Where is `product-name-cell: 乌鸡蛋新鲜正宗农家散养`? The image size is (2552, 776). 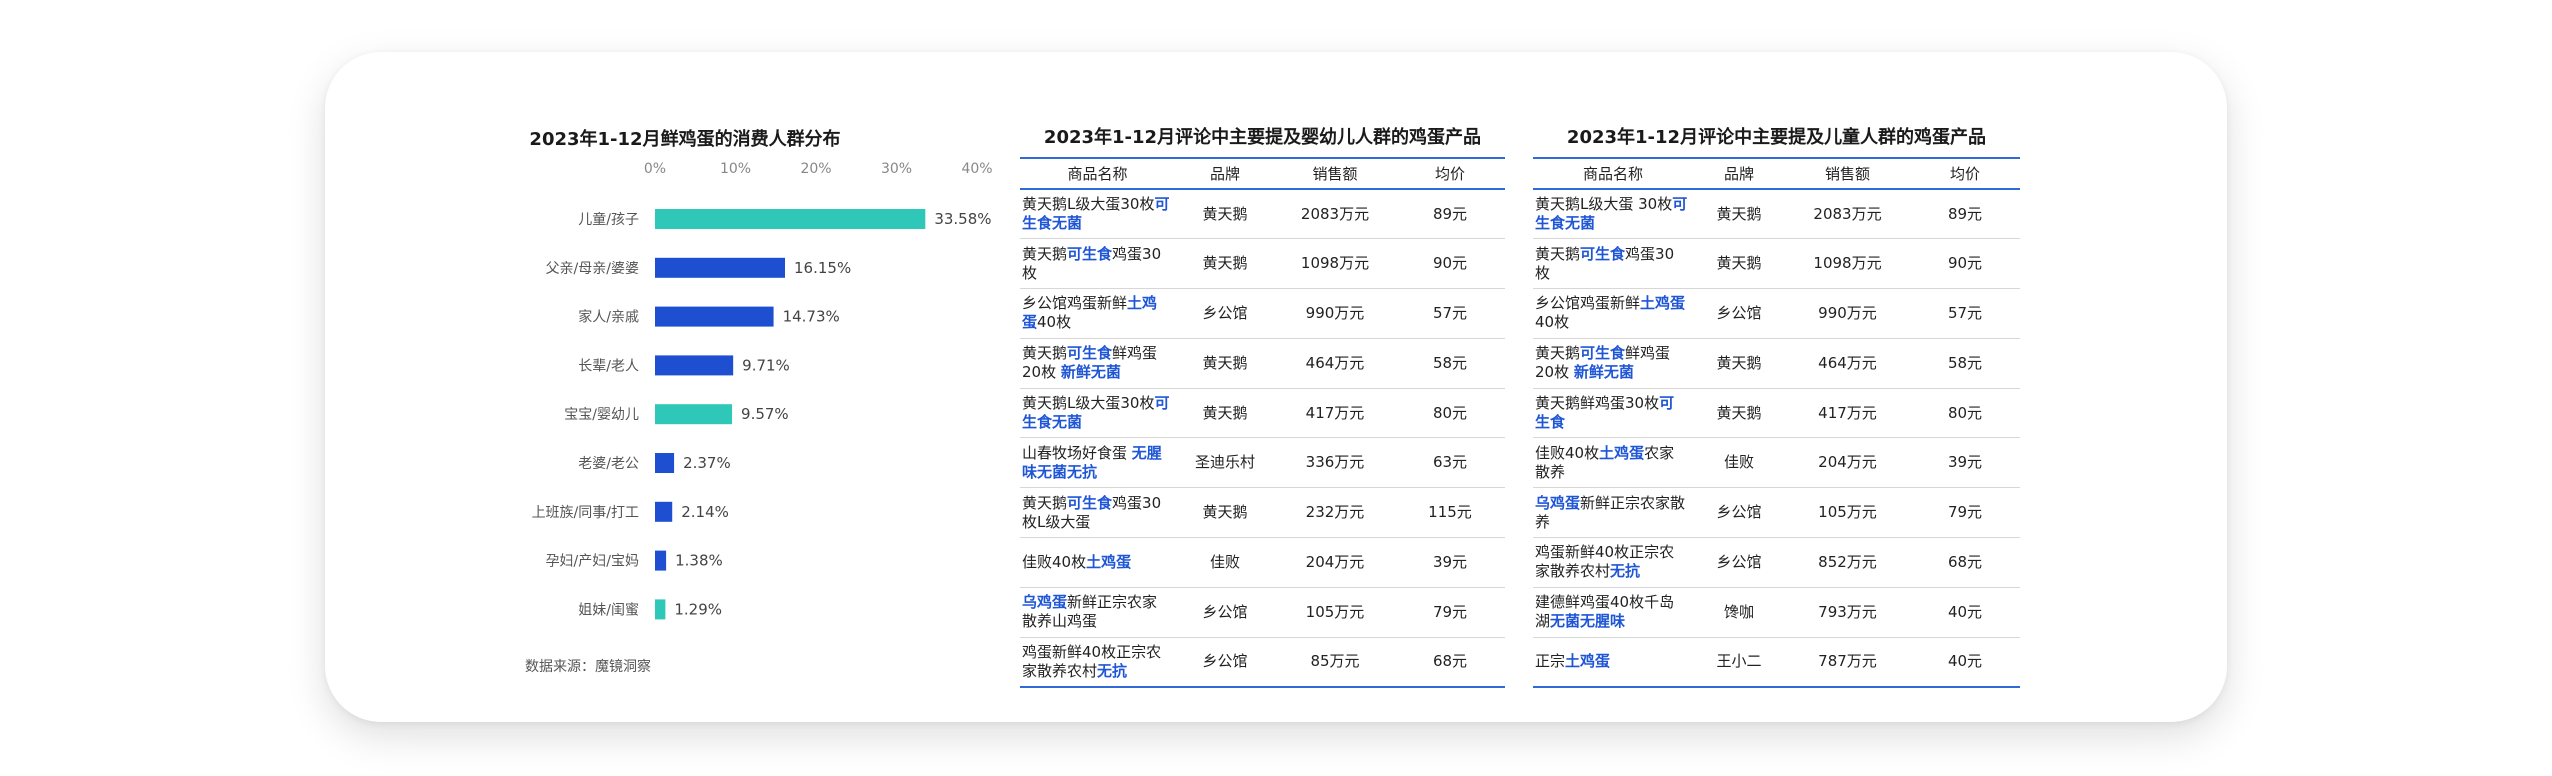
product-name-cell: 乌鸡蛋新鲜正宗农家散养 is located at coordinates (1613, 513).